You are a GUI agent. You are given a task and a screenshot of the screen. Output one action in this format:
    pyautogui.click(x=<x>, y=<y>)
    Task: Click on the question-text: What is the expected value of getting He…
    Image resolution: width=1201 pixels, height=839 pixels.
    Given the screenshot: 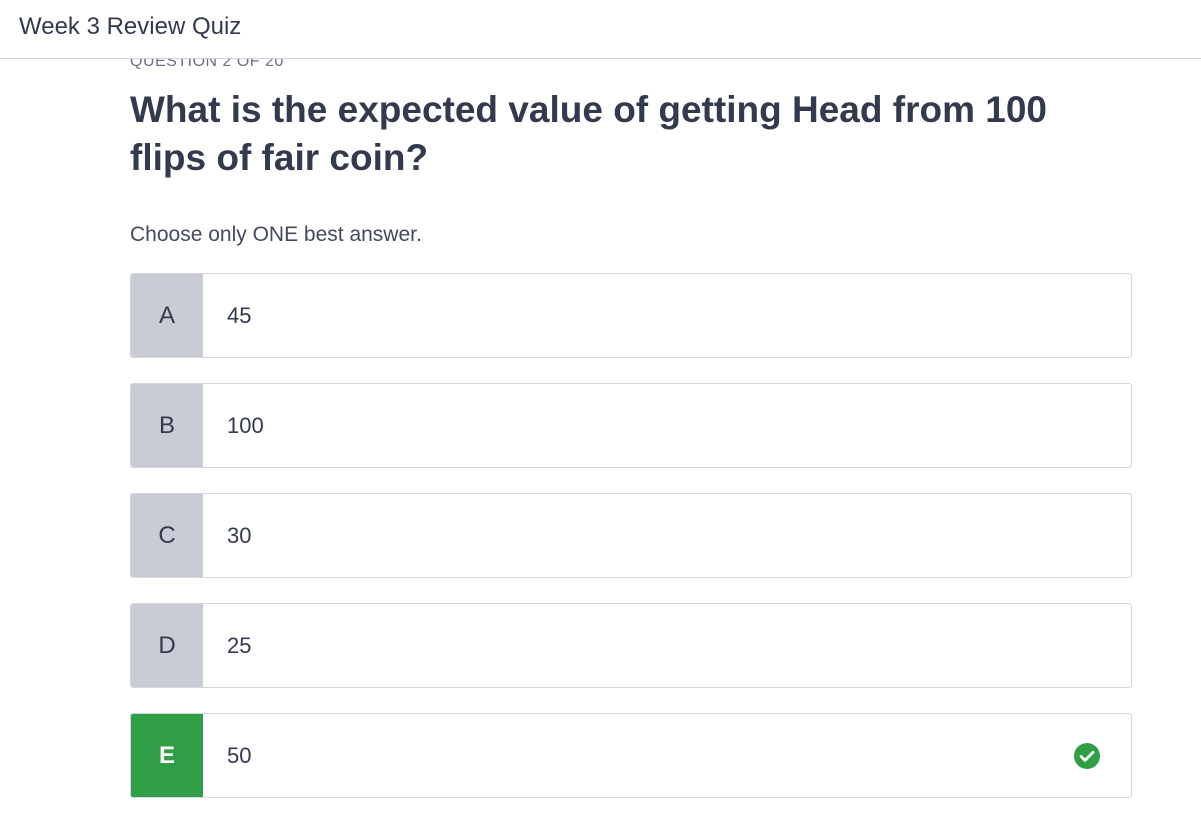 What is the action you would take?
    pyautogui.click(x=588, y=133)
    